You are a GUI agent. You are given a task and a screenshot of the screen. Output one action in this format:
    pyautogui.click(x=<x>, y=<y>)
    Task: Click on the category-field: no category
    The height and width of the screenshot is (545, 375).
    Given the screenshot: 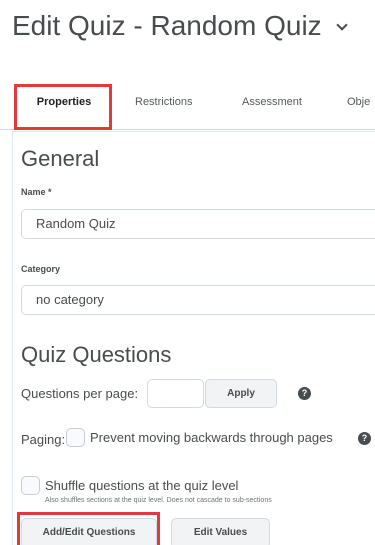 What is the action you would take?
    pyautogui.click(x=198, y=300)
    